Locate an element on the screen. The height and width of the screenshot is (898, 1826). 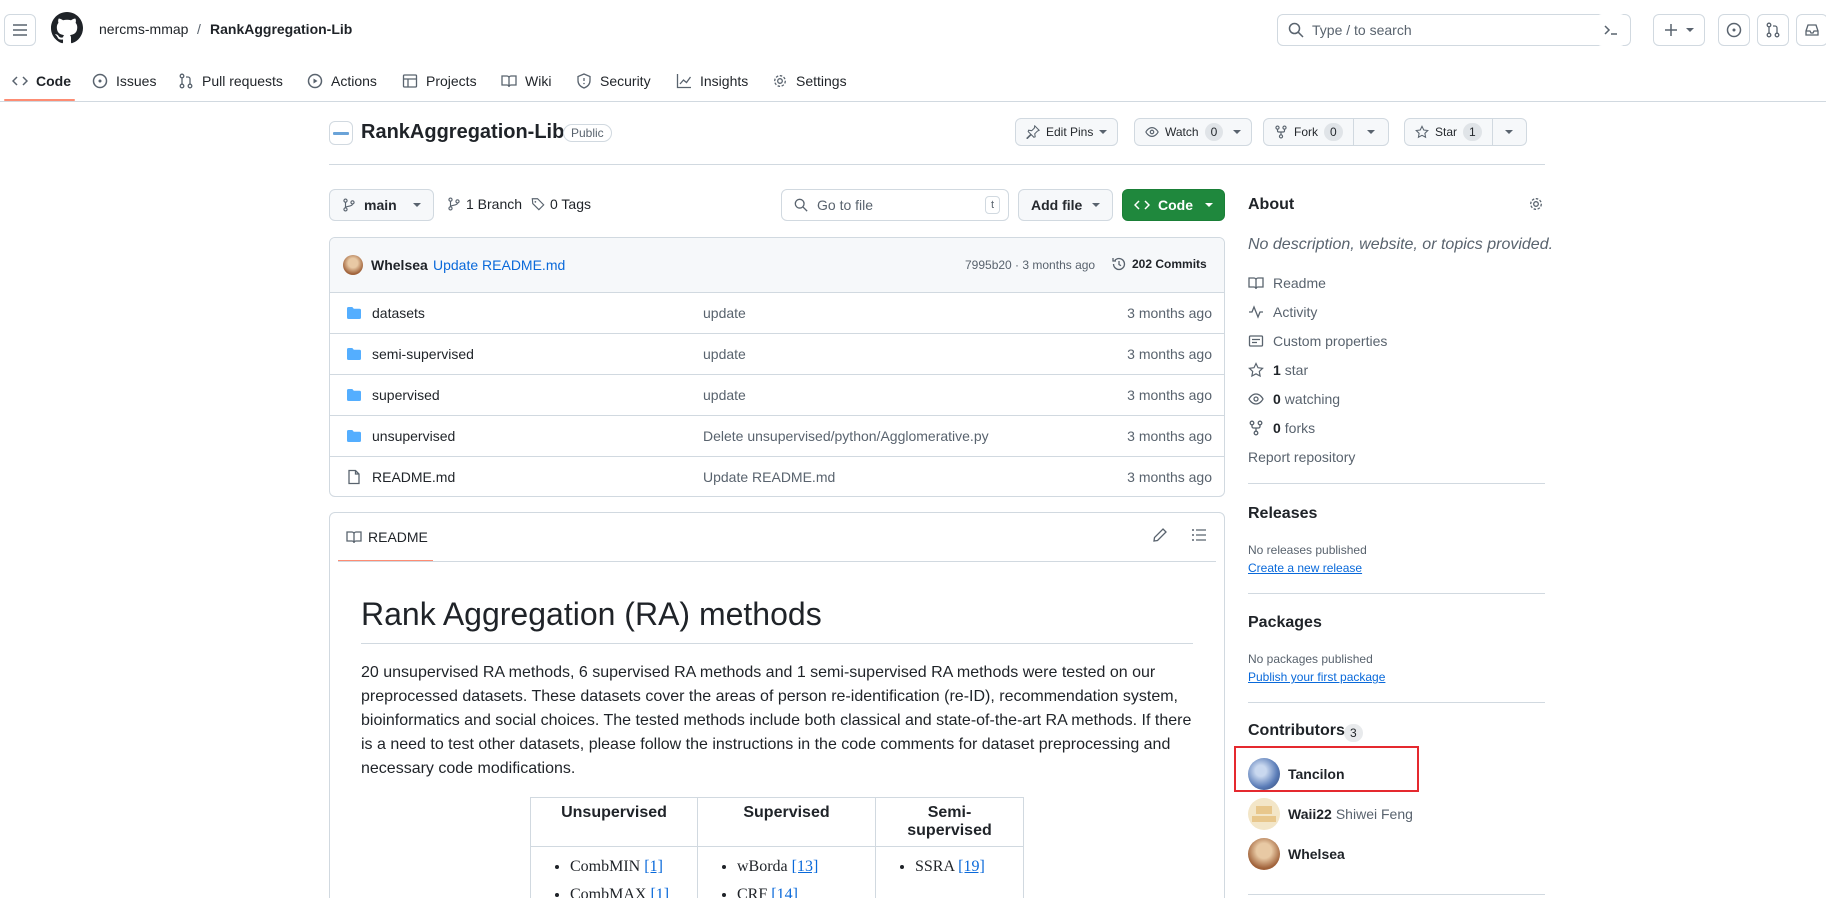
about-settings-button is located at coordinates (1536, 204).